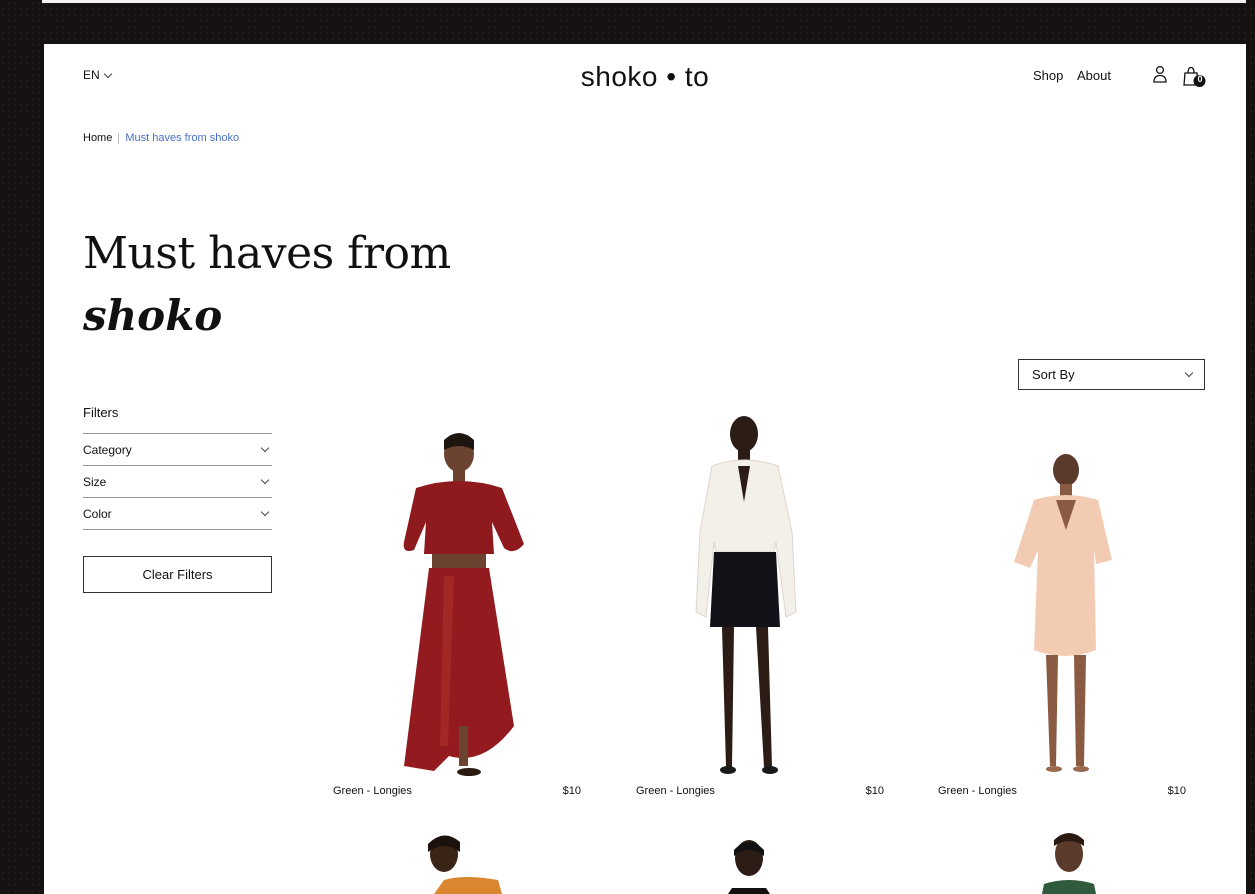 This screenshot has height=894, width=1255. I want to click on filter-label: Color, so click(97, 513).